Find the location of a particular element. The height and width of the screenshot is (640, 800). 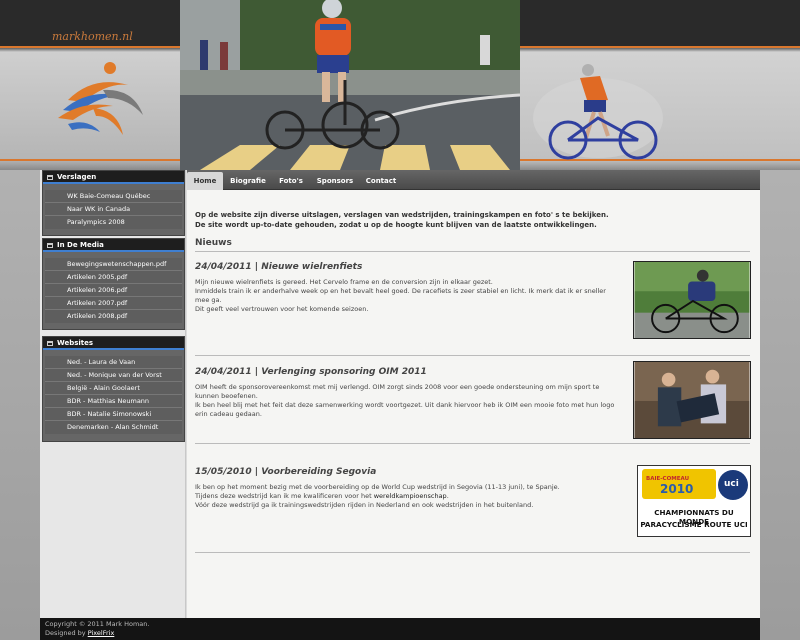

designer-link: PixelFrix is located at coordinates (101, 633).